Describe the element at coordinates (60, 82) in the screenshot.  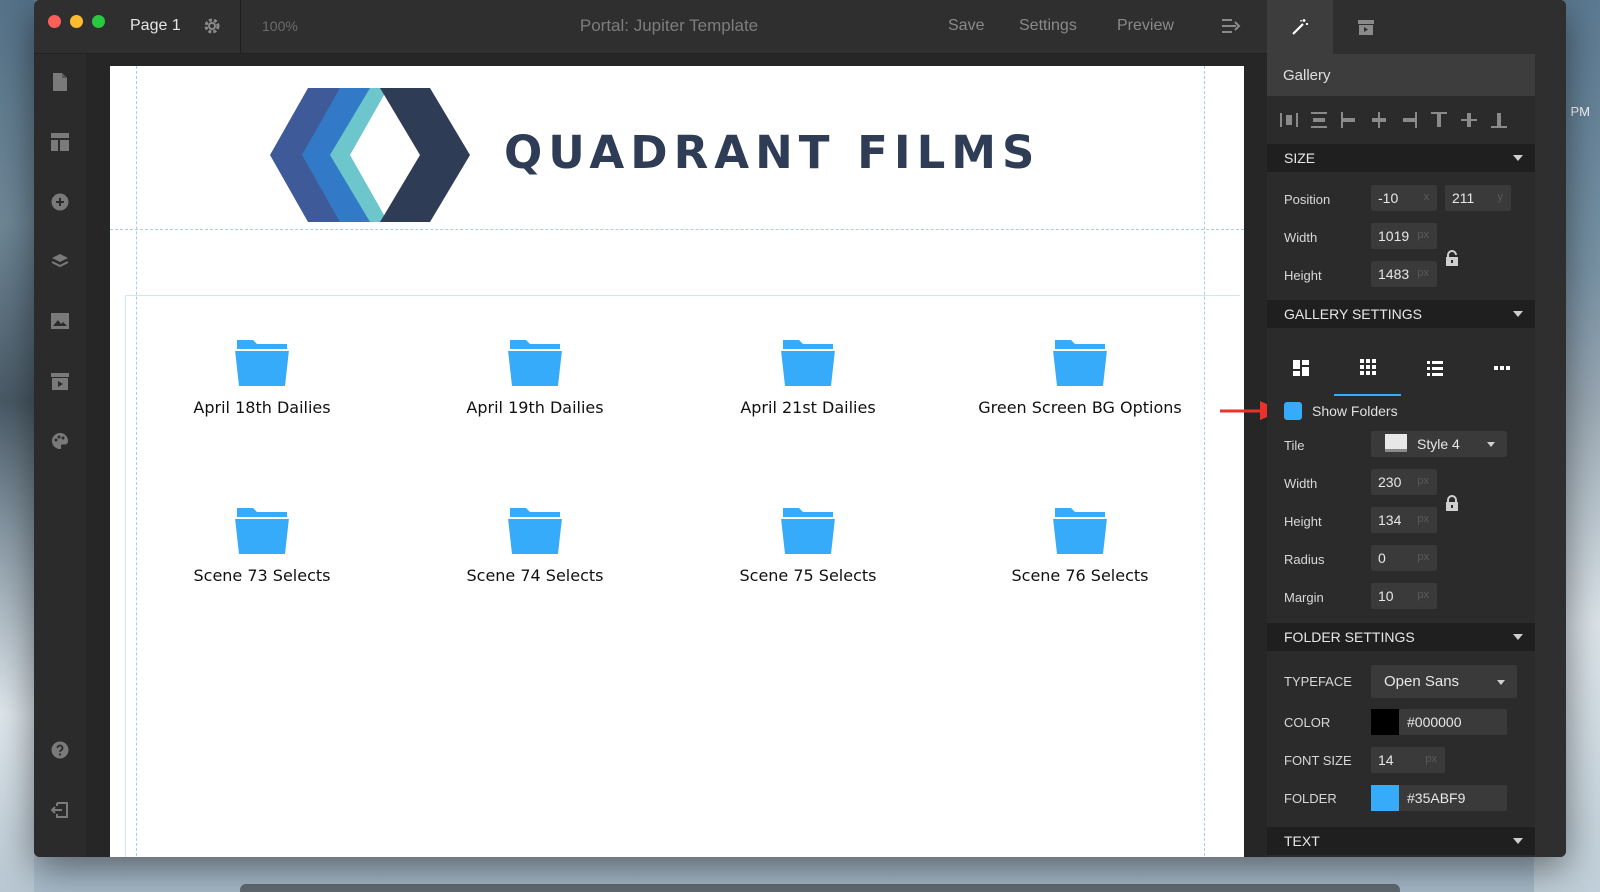
I see `page-icon` at that location.